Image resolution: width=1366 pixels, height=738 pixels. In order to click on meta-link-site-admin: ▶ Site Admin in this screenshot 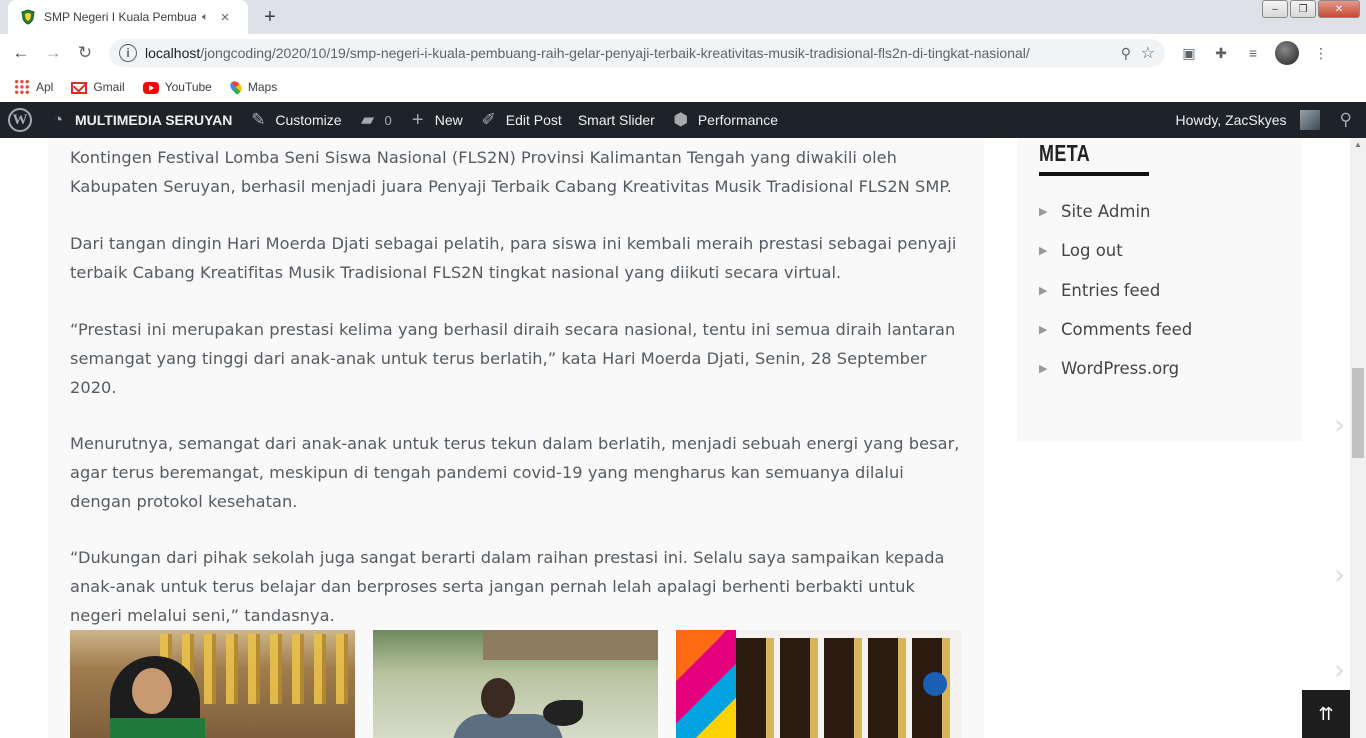, I will do `click(1115, 211)`.